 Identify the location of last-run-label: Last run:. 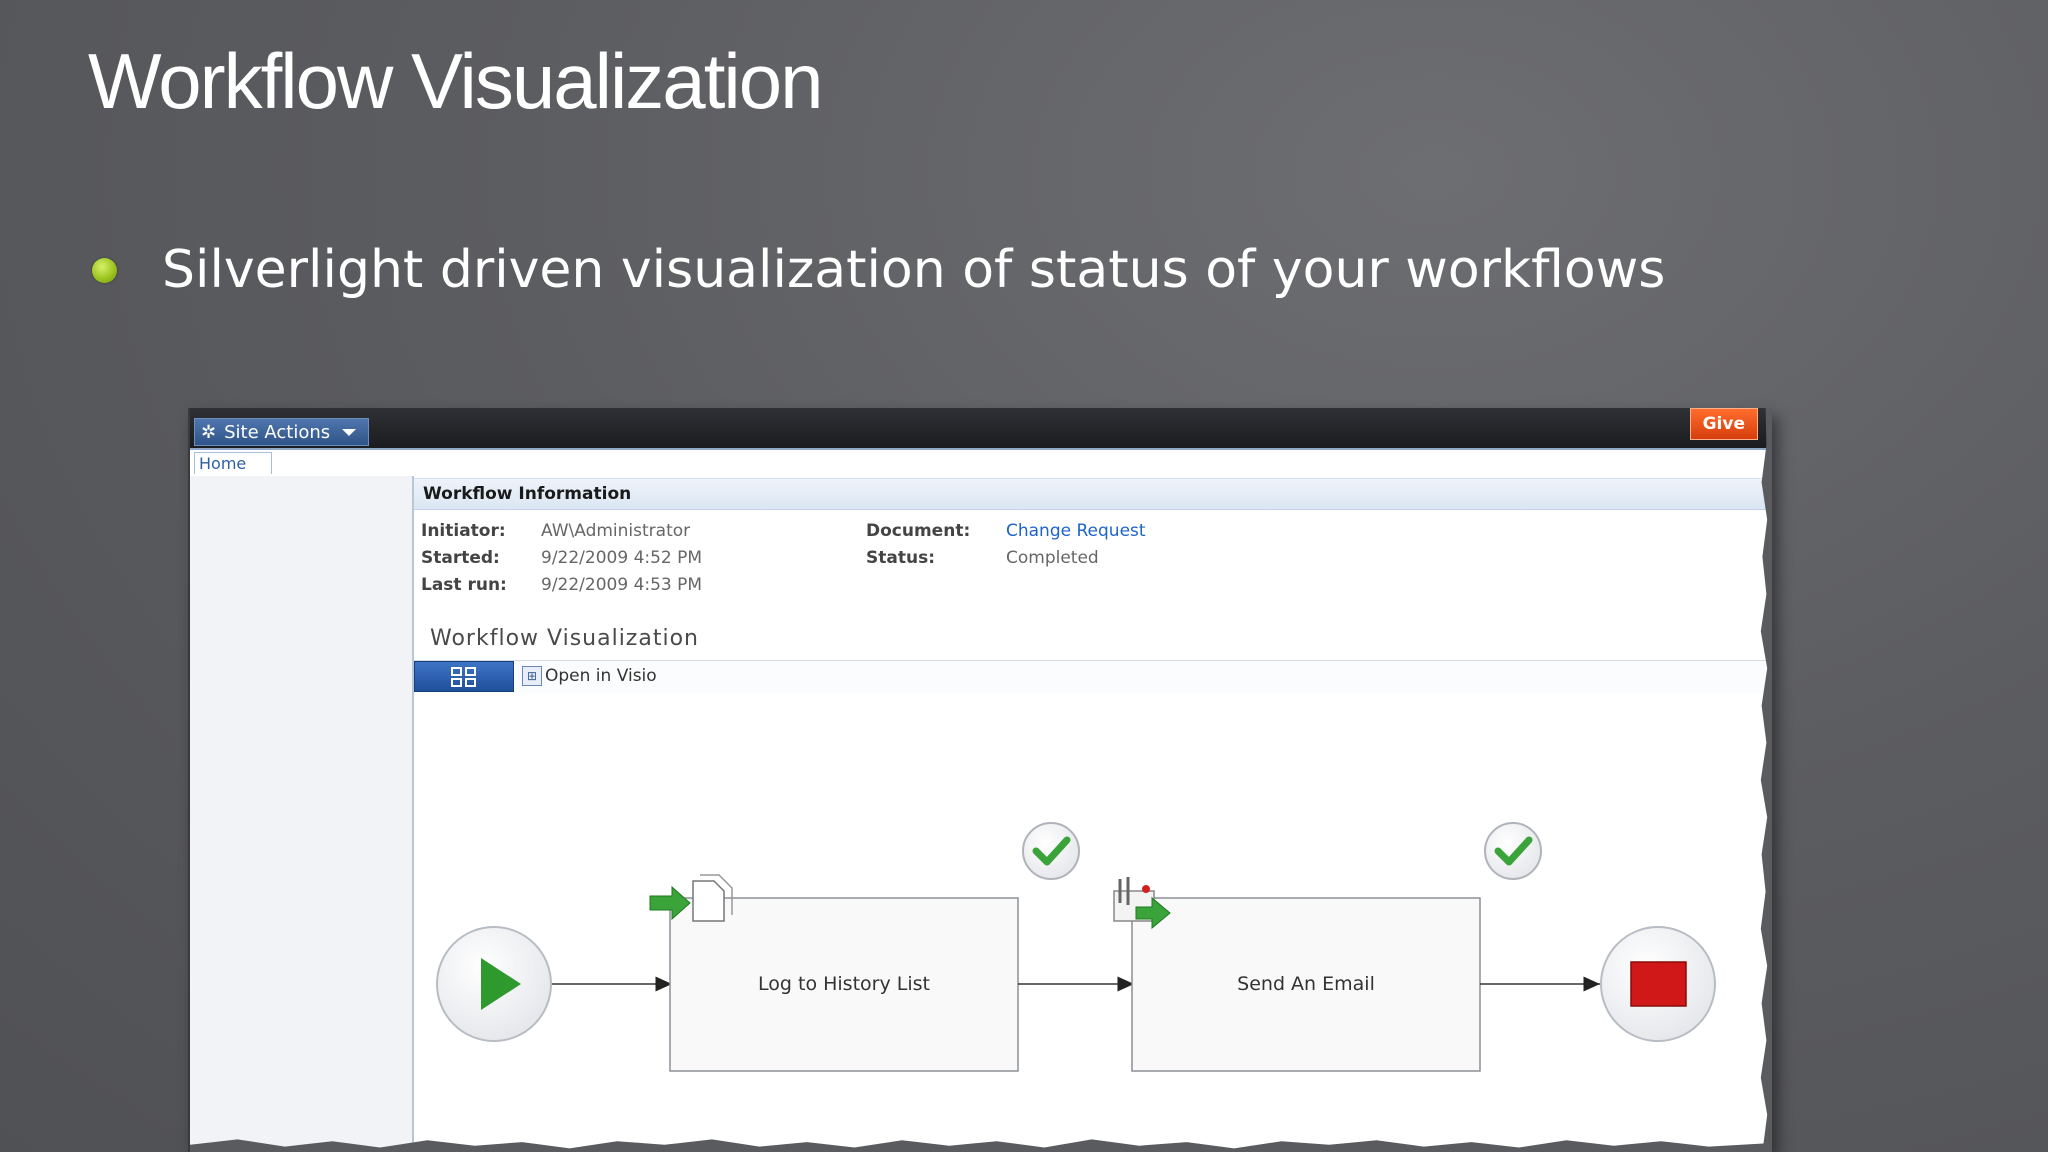
(464, 585).